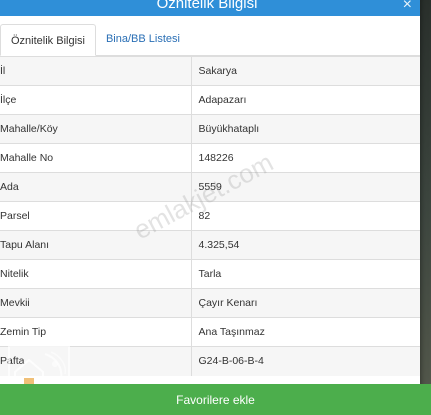 The width and height of the screenshot is (431, 415). Describe the element at coordinates (305, 100) in the screenshot. I see `attribute-value: Adapazarı` at that location.